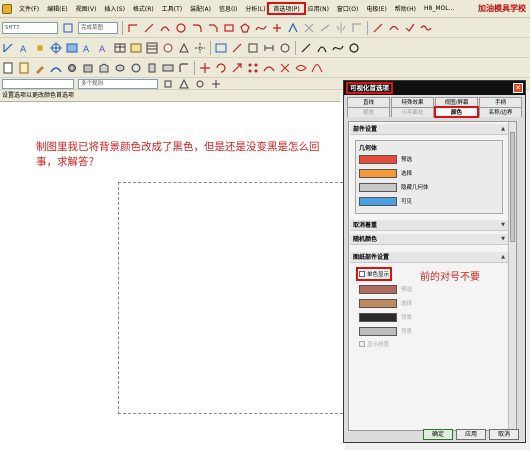 The height and width of the screenshot is (450, 530). I want to click on brush-icon, so click(40, 68).